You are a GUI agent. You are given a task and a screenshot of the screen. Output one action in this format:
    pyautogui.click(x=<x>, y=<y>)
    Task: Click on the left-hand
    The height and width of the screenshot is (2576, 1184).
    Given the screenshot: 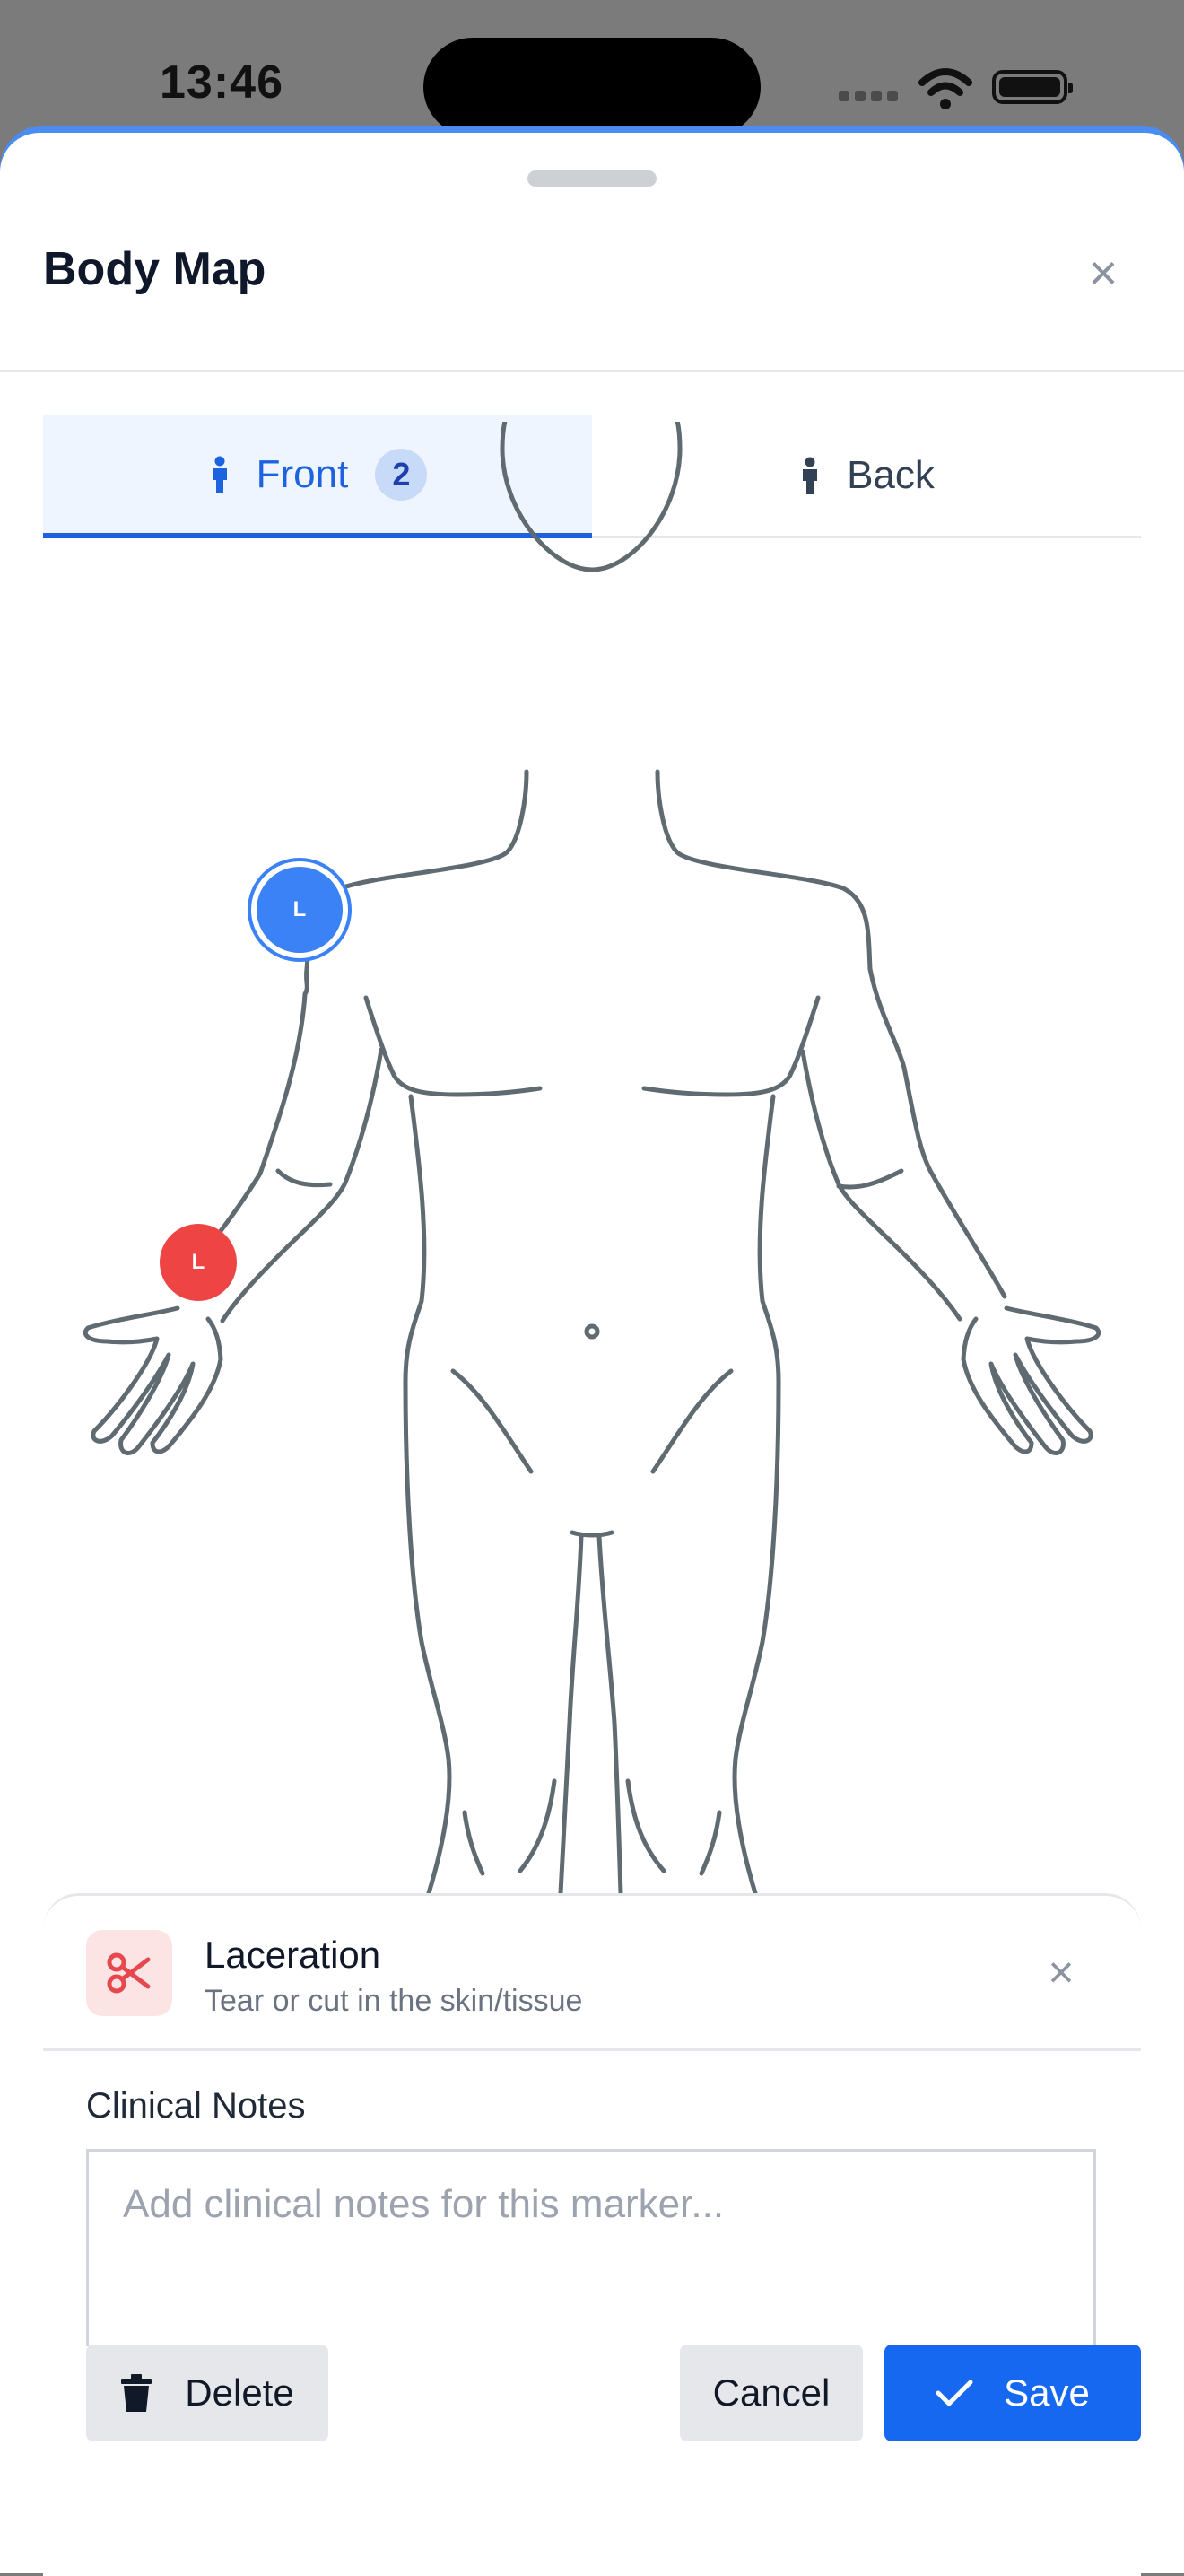 What is the action you would take?
    pyautogui.click(x=153, y=1380)
    